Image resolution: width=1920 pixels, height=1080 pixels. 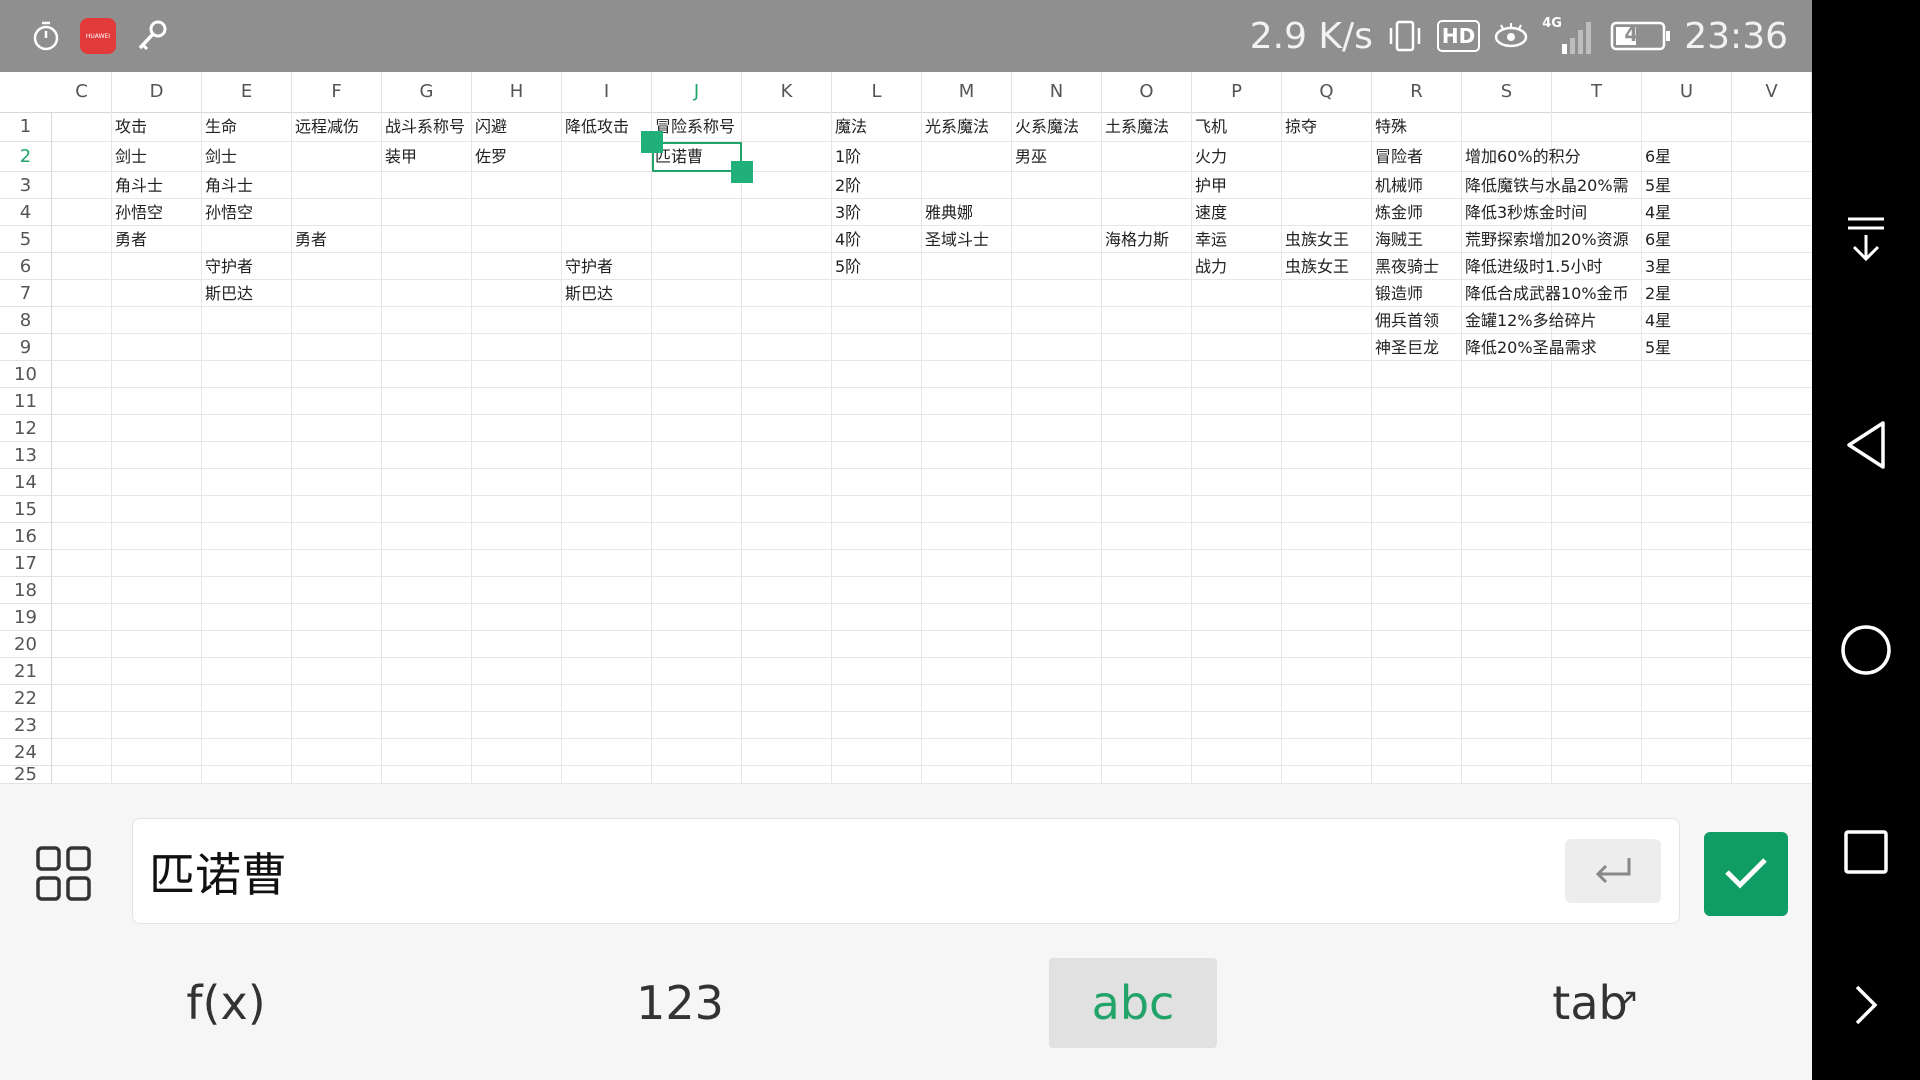 What do you see at coordinates (1389, 127) in the screenshot?
I see `cell-r1: 特殊` at bounding box center [1389, 127].